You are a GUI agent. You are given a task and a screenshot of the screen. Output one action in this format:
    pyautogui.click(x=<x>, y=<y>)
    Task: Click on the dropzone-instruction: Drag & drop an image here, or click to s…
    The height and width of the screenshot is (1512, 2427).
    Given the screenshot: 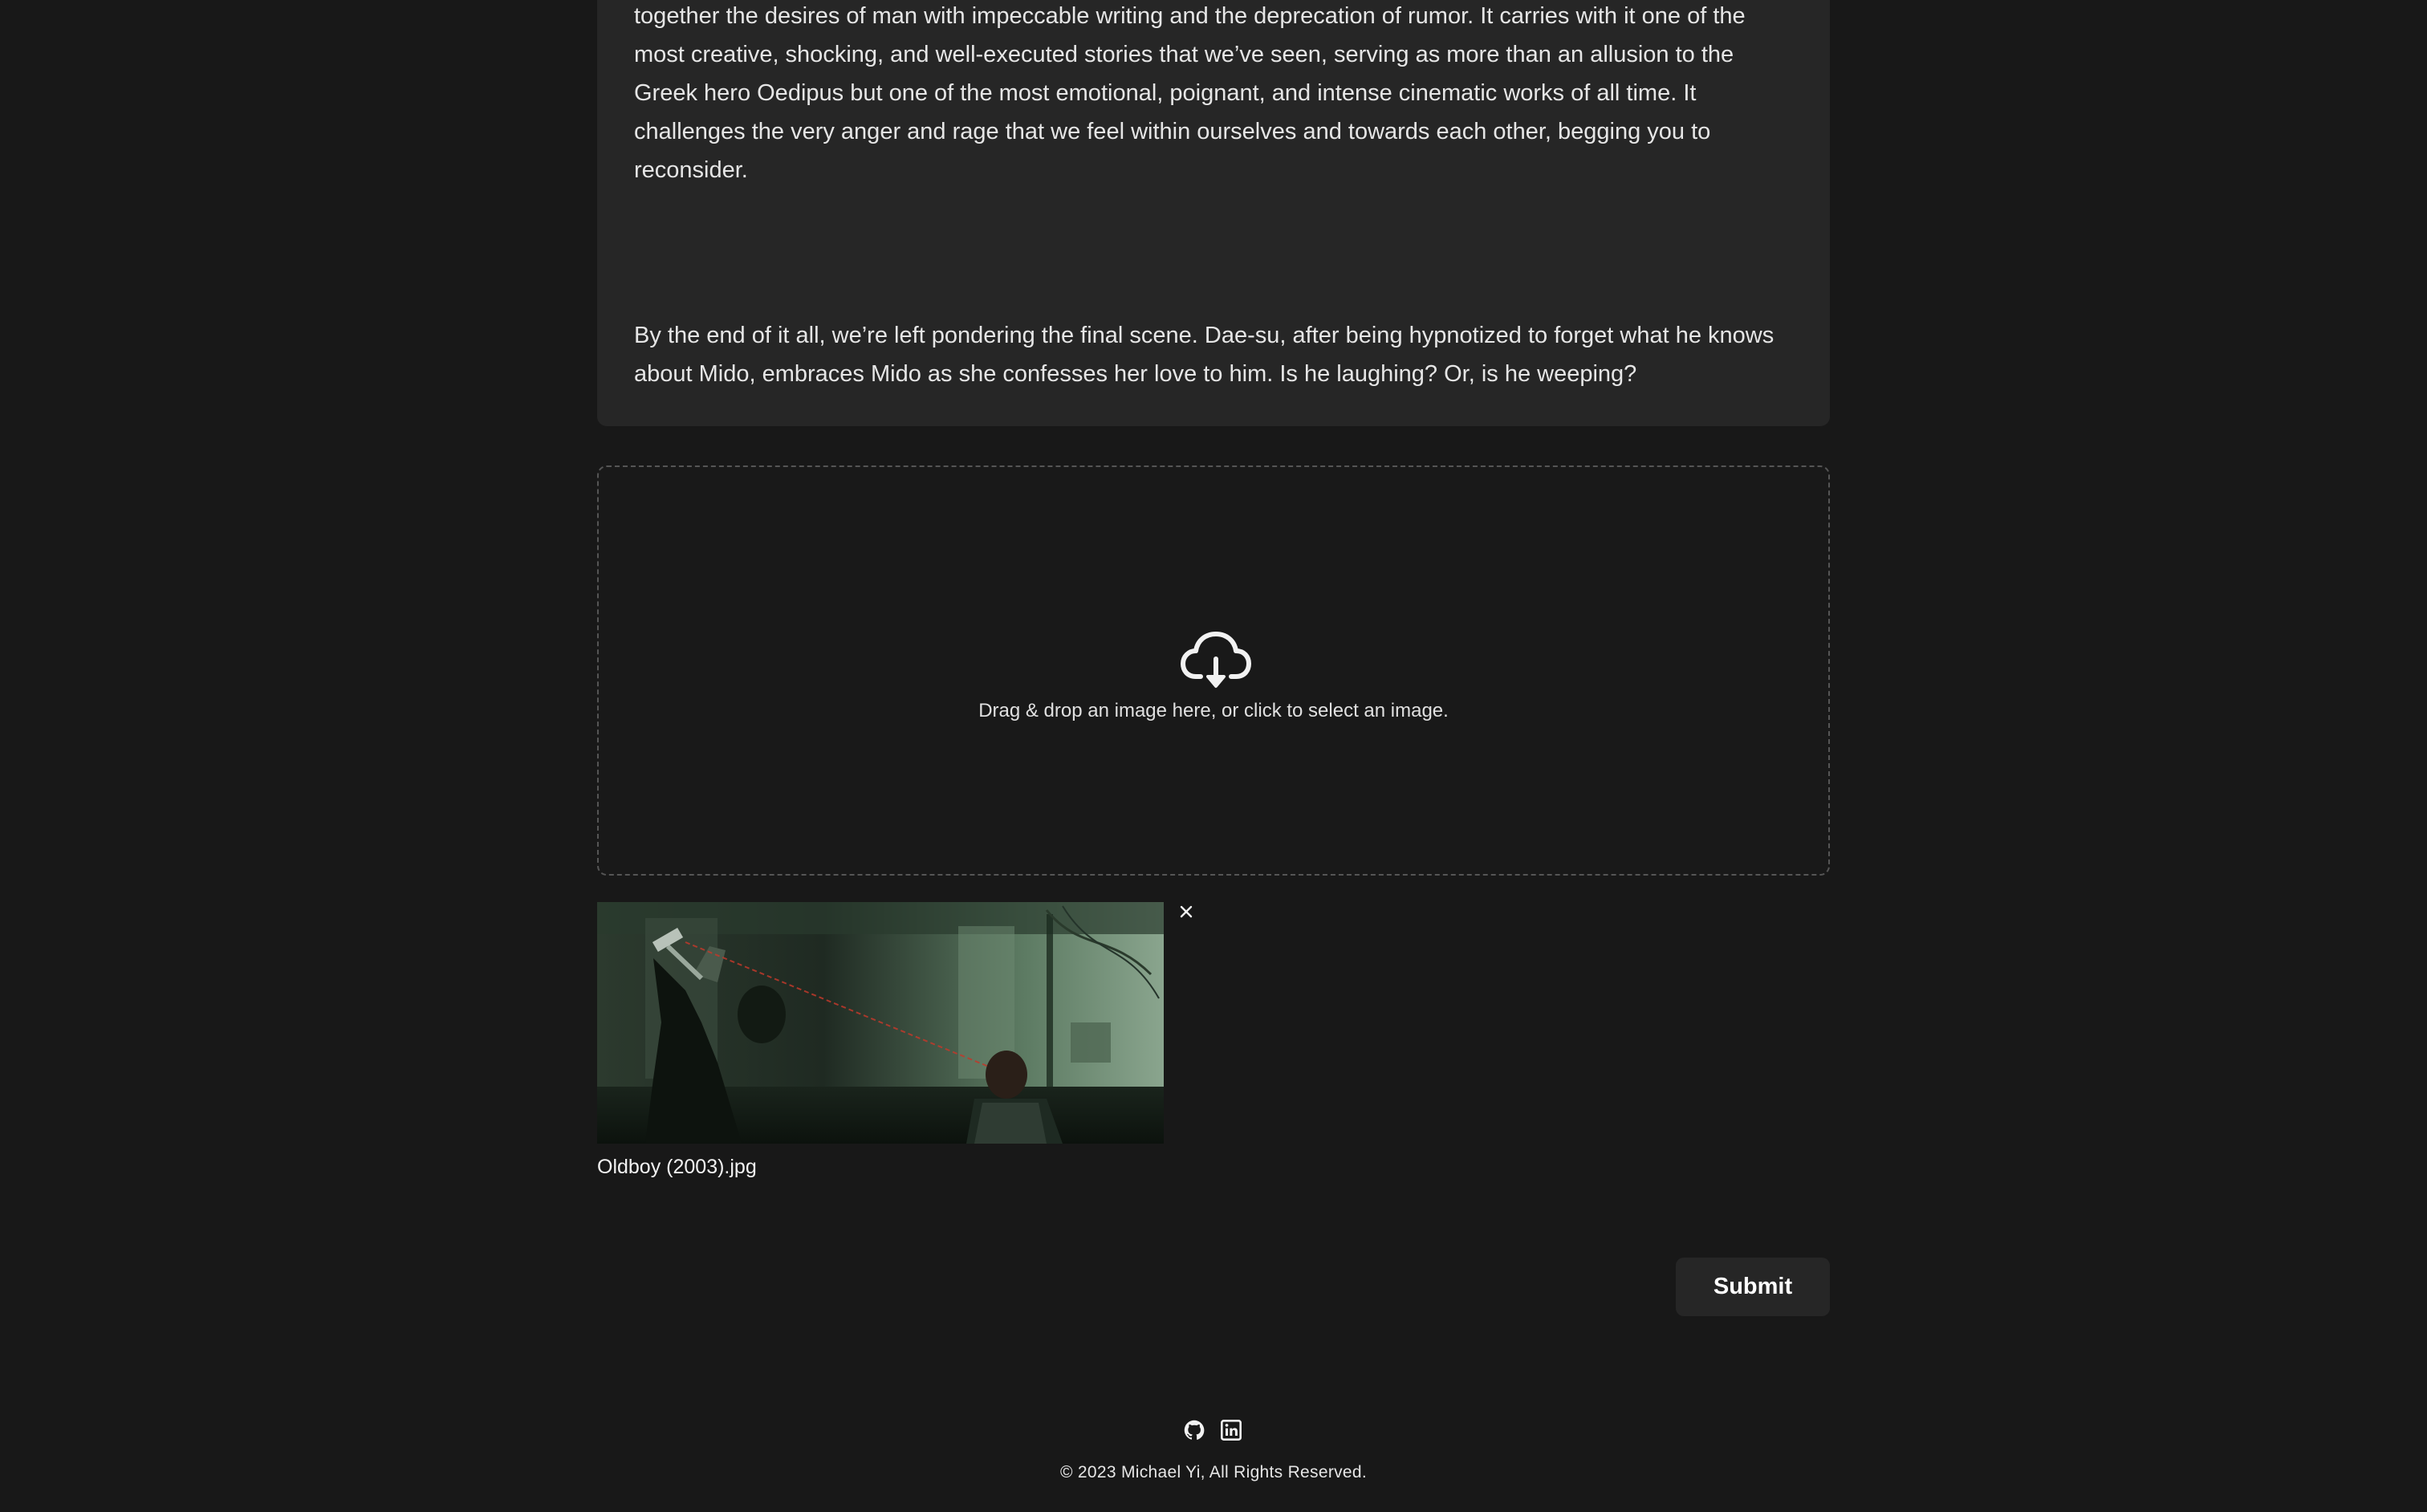 What is the action you would take?
    pyautogui.click(x=1213, y=710)
    